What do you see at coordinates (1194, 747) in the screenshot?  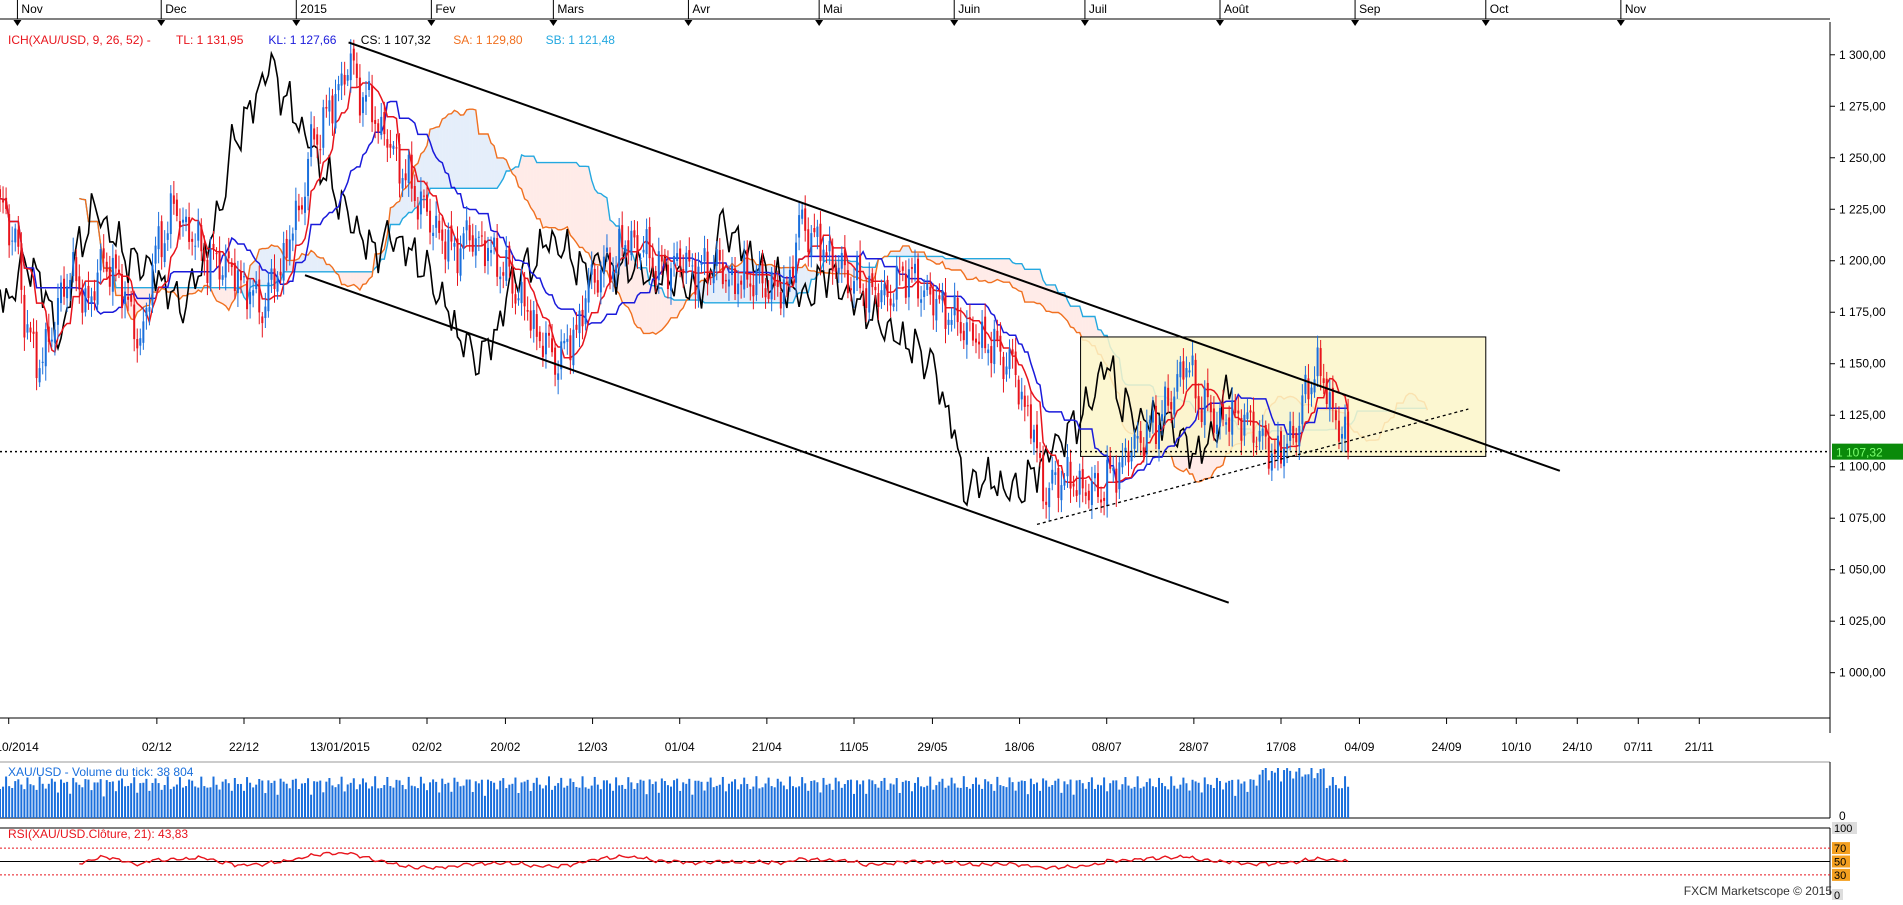 I see `date-tick-label: 28/07` at bounding box center [1194, 747].